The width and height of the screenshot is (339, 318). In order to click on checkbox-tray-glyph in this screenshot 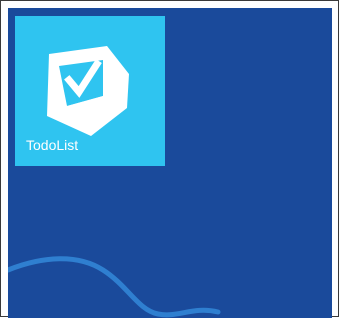, I will do `click(88, 91)`.